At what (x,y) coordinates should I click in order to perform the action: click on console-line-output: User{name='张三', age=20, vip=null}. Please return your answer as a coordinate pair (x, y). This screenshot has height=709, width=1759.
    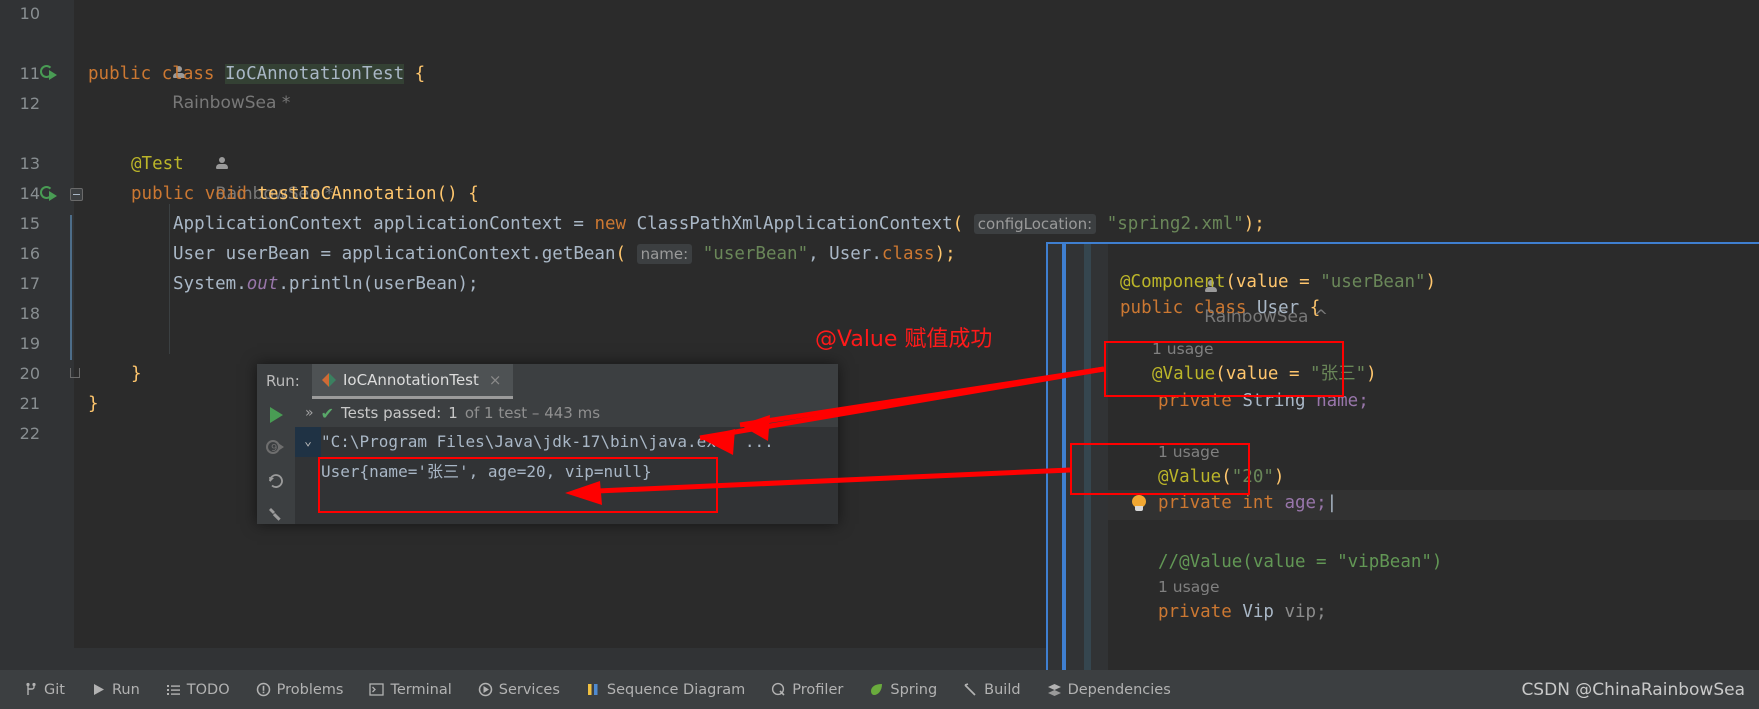
    Looking at the image, I should click on (486, 471).